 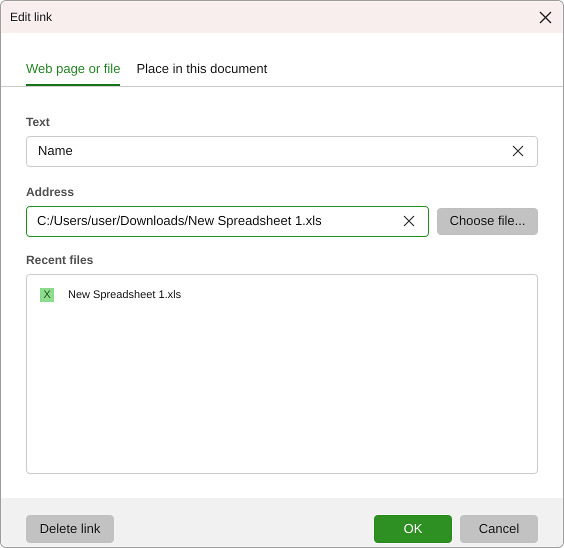 I want to click on text-field: Name, so click(x=282, y=151).